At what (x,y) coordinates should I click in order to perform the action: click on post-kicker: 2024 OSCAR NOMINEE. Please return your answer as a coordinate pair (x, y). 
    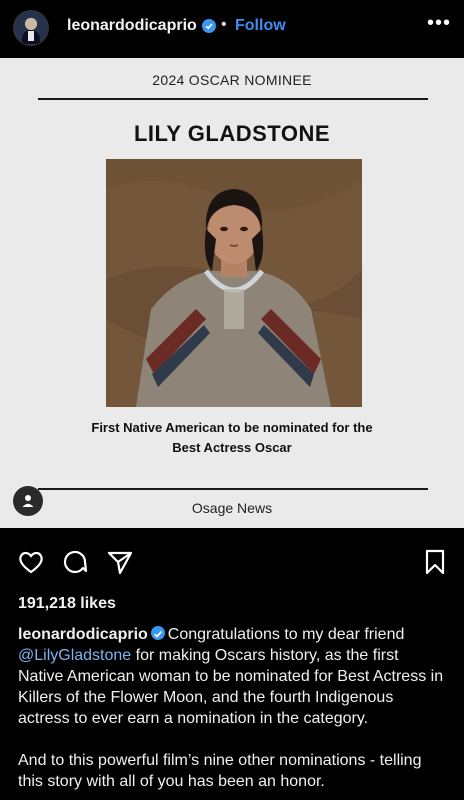
    Looking at the image, I should click on (232, 80).